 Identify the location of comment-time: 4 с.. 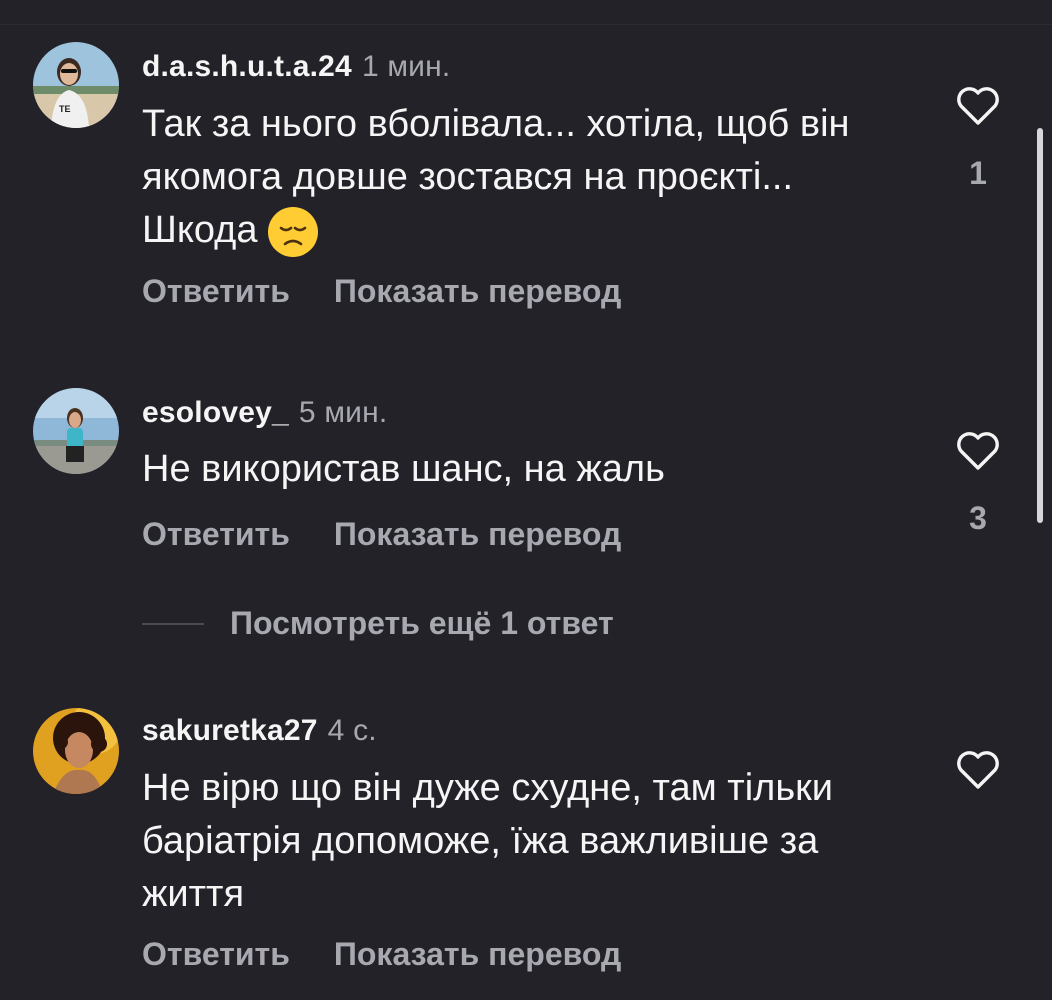
(352, 730).